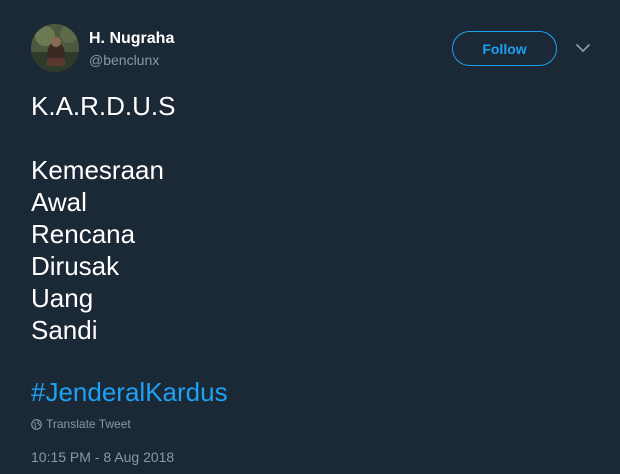  What do you see at coordinates (102, 457) in the screenshot?
I see `tweet-timestamp: 10:15 PM - 8 Aug 2018` at bounding box center [102, 457].